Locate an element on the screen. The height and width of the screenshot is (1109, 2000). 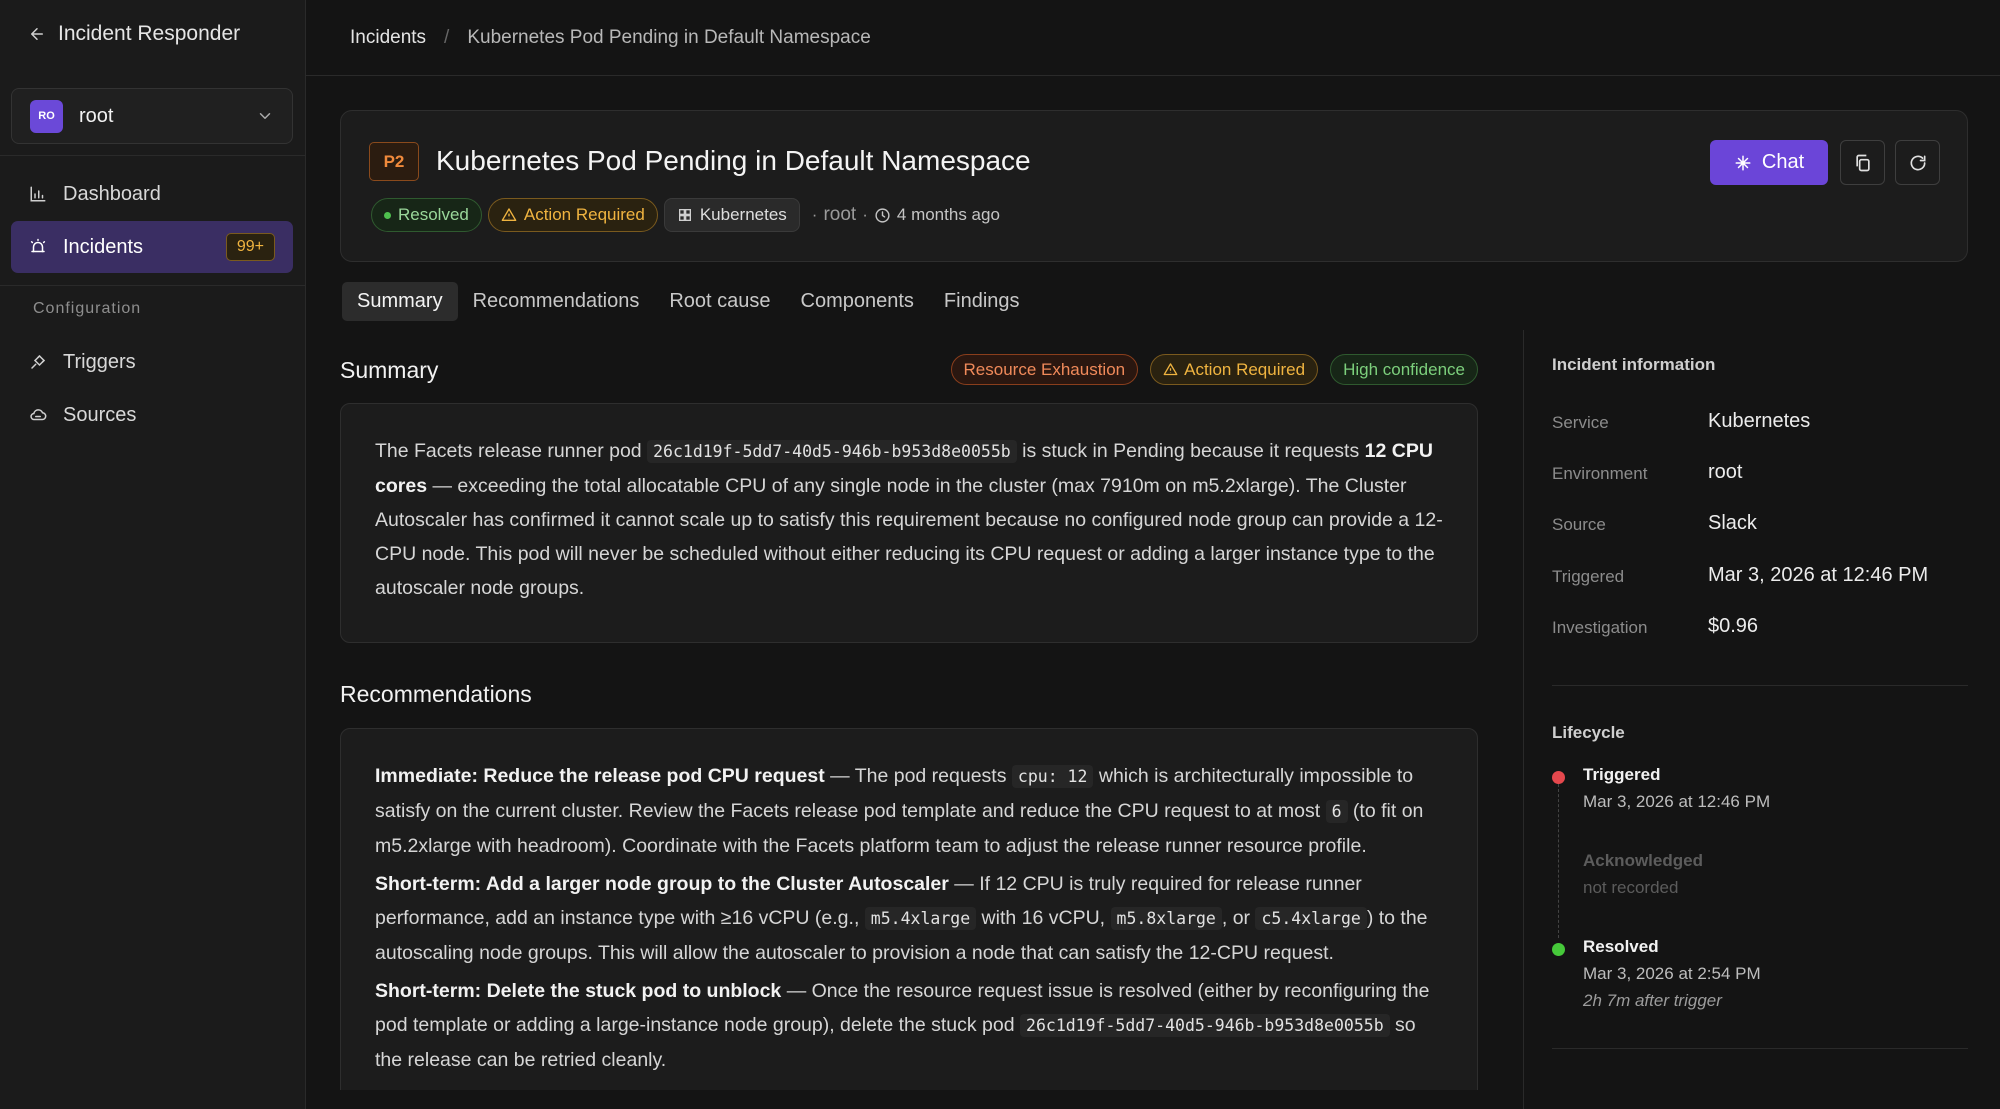
sidebar-item-incidents: Incidents 99+ is located at coordinates (152, 247).